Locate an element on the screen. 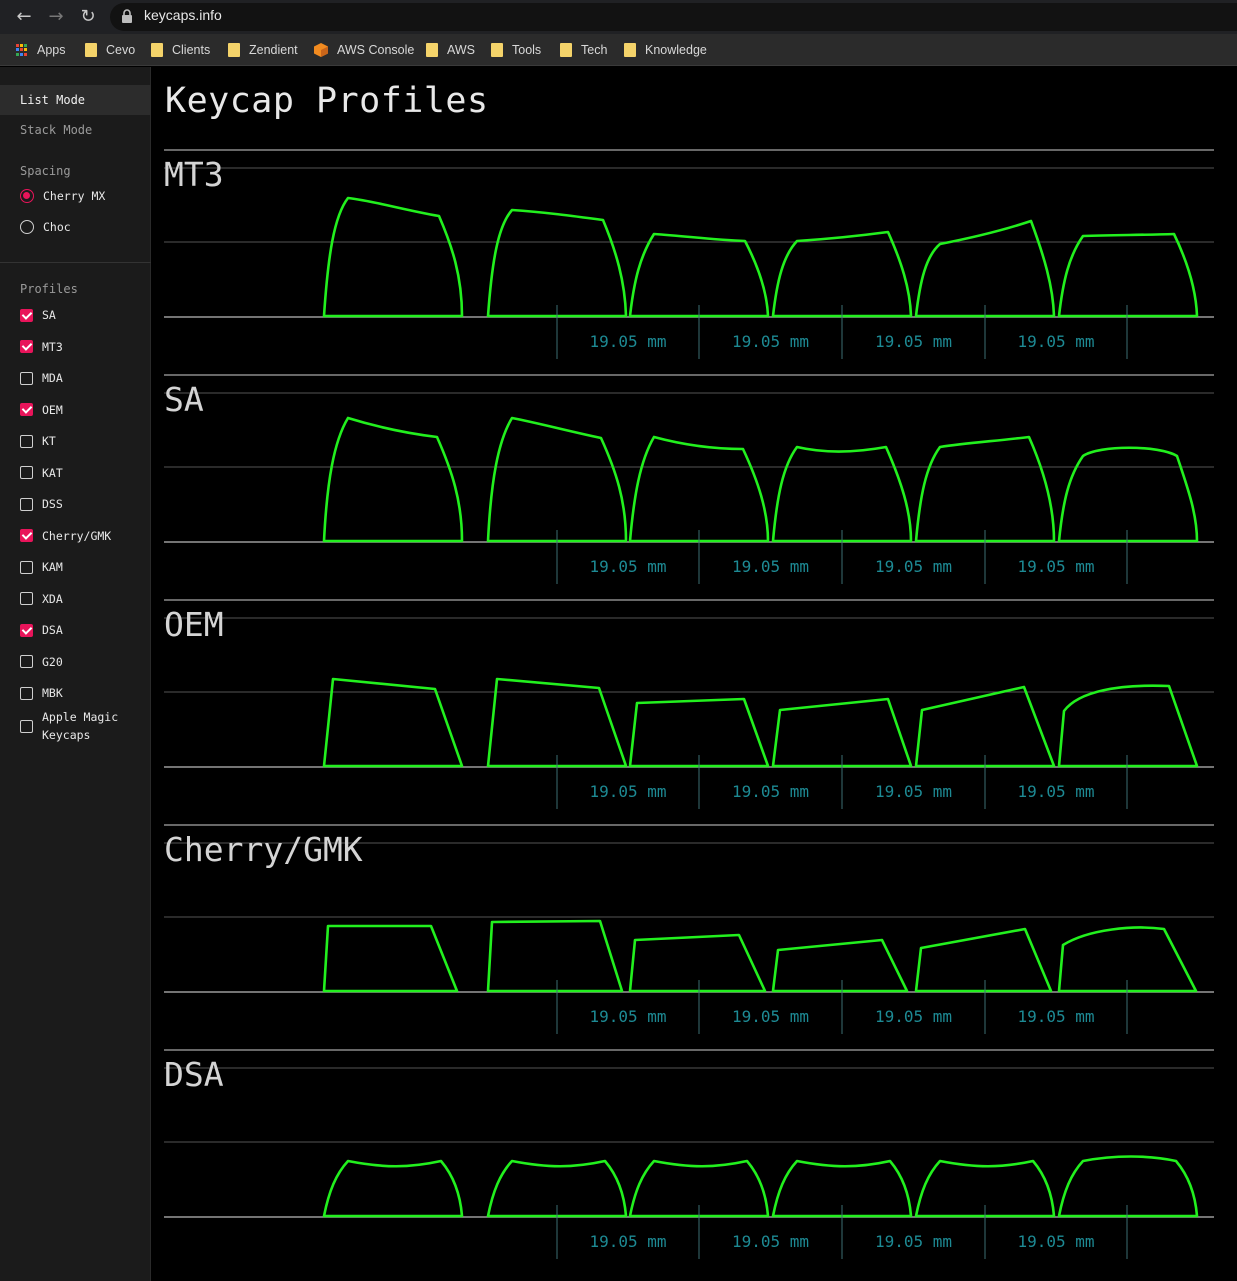 The height and width of the screenshot is (1281, 1237). profile-option-kat: KAT is located at coordinates (41, 473).